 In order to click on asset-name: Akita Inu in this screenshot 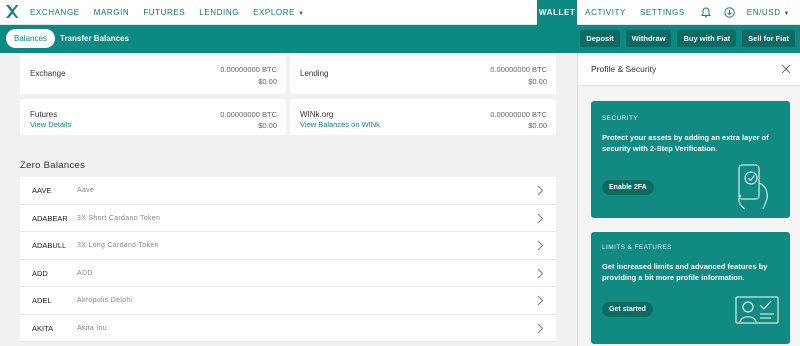, I will do `click(92, 328)`.